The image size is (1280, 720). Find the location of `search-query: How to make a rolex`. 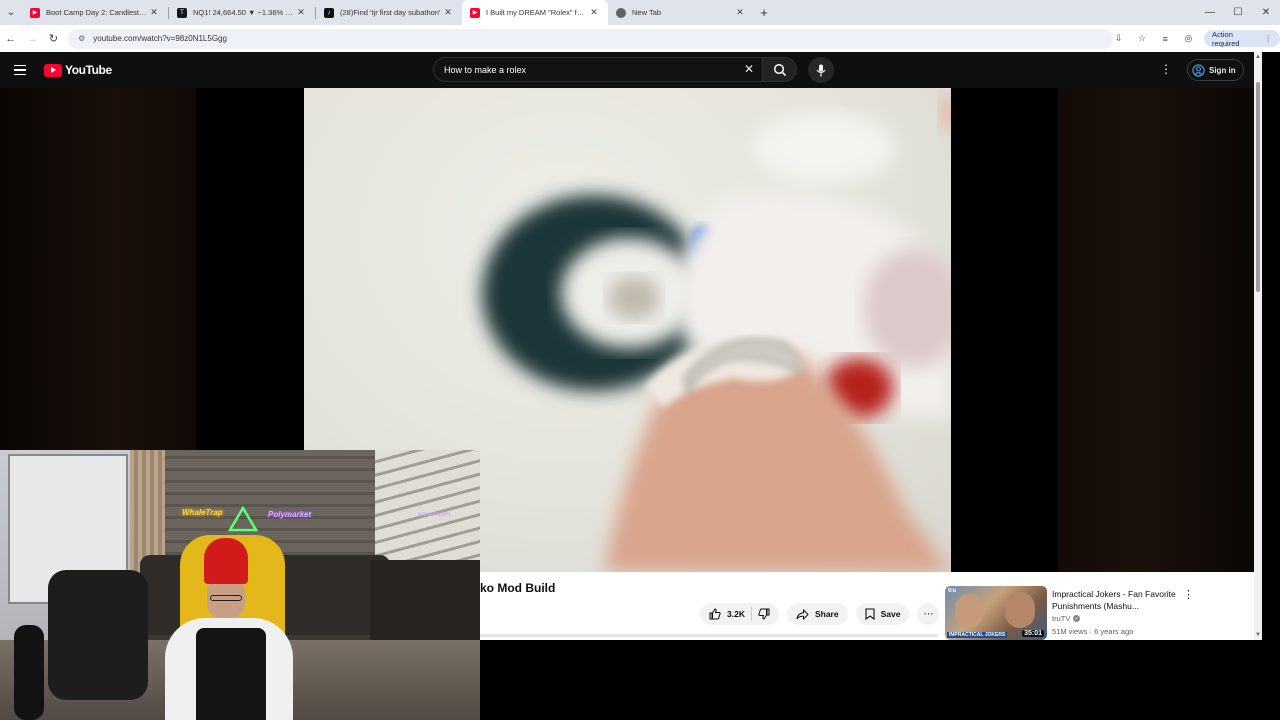

search-query: How to make a rolex is located at coordinates (485, 69).